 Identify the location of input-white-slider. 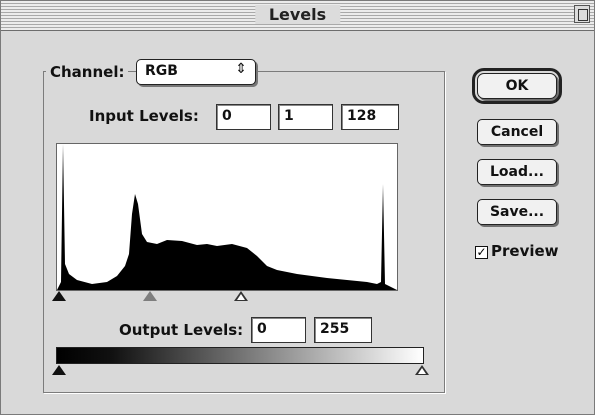
(241, 296).